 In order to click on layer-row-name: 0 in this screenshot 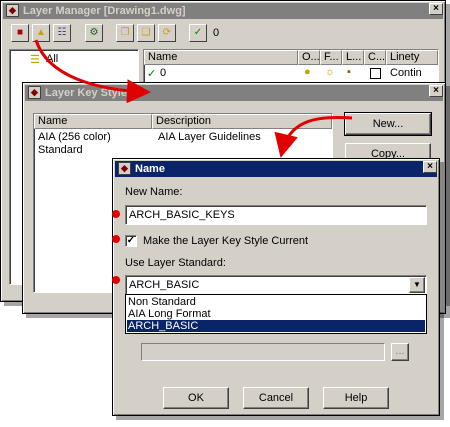, I will do `click(163, 73)`.